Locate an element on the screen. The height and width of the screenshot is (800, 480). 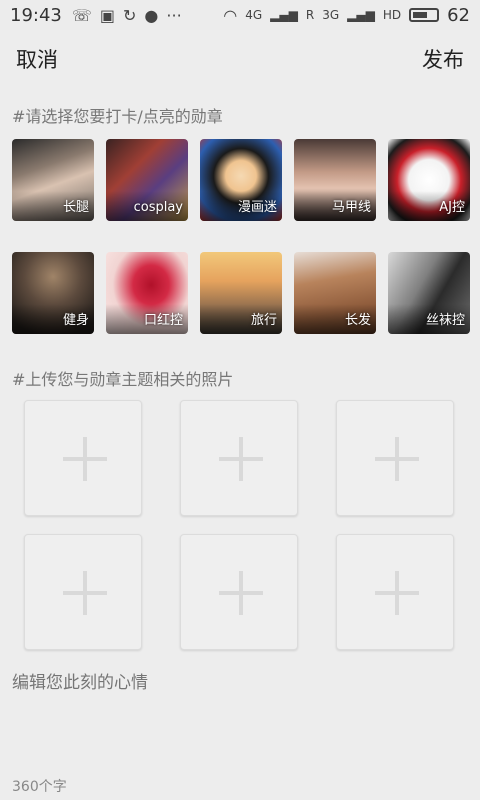
badge-anime: 漫画迷 is located at coordinates (241, 180).